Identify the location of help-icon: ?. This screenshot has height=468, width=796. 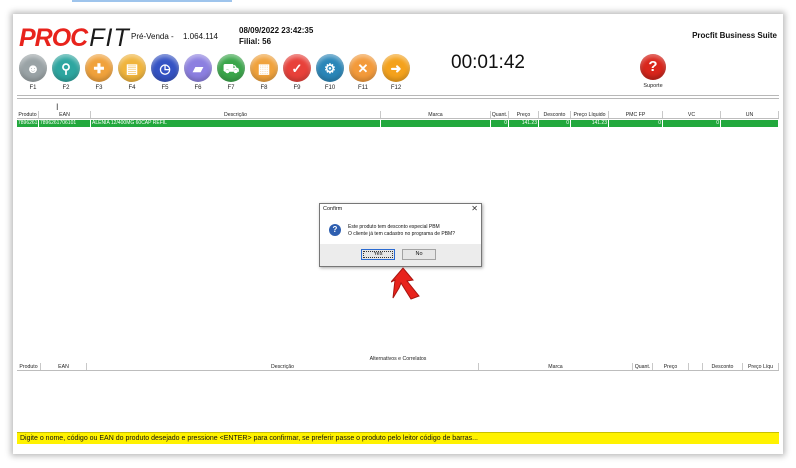
(653, 67).